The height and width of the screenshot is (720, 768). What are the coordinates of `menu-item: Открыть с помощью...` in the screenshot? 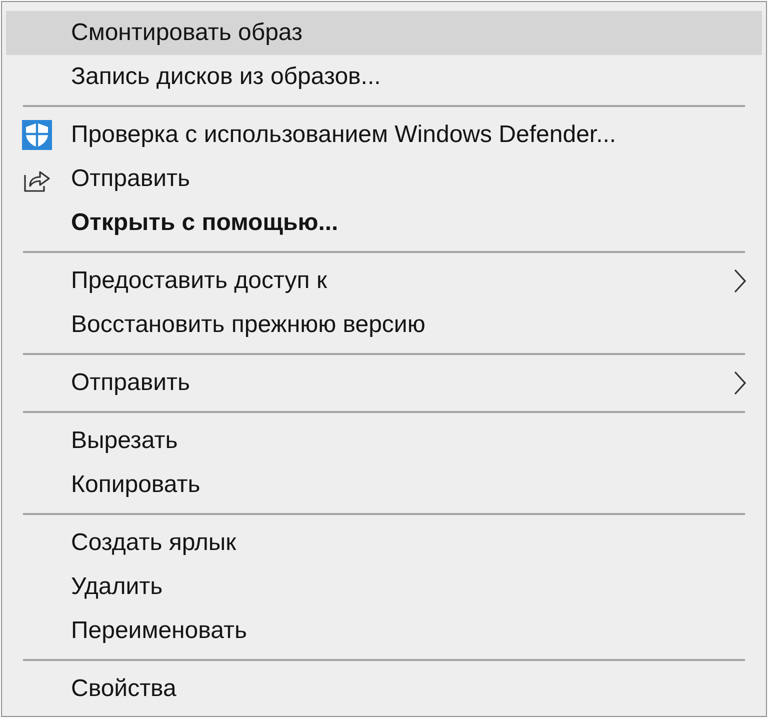 It's located at (384, 223).